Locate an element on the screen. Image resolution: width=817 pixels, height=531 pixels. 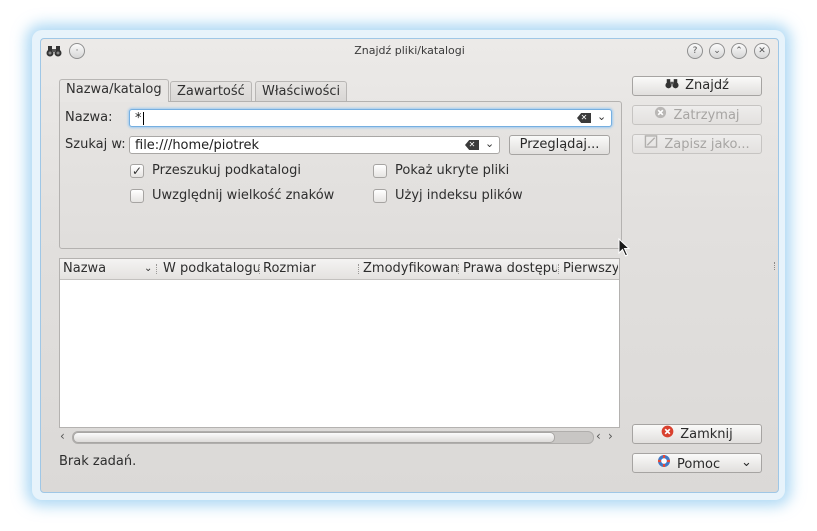
text-cursor is located at coordinates (143, 118).